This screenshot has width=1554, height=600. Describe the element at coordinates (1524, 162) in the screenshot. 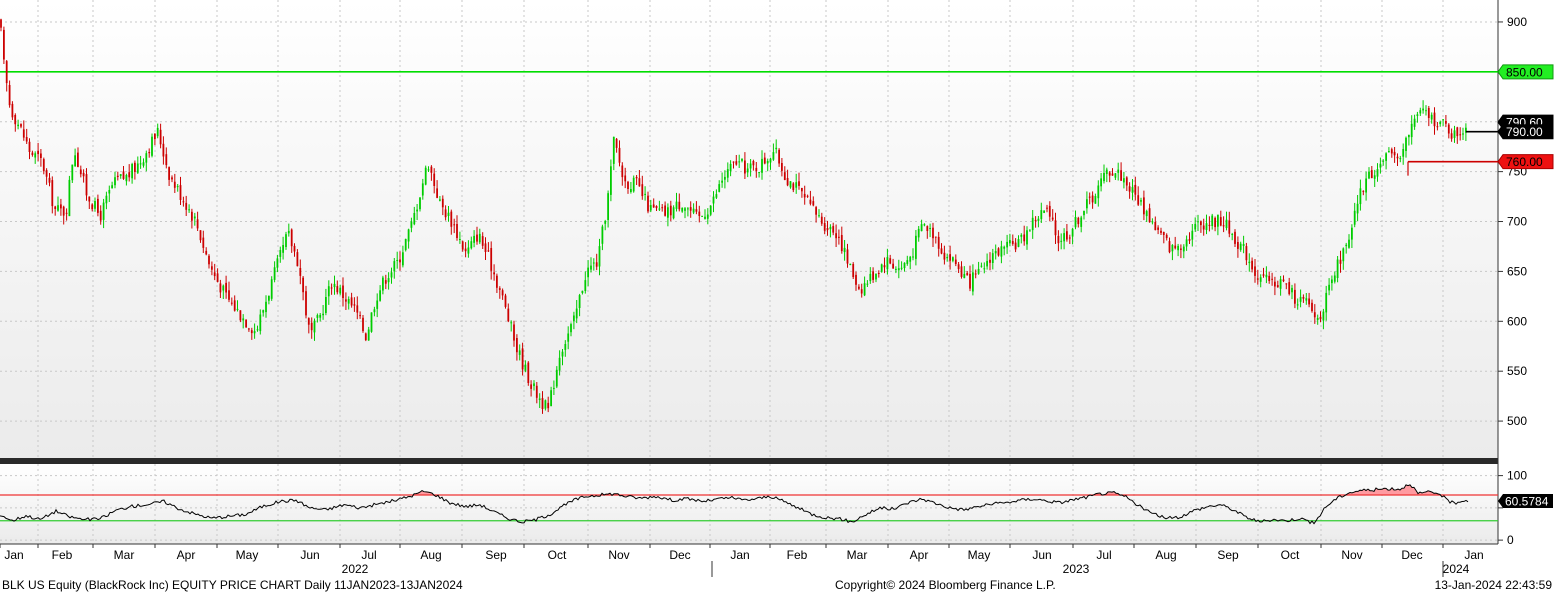

I see `marker-760-tag-label: 760.00` at that location.